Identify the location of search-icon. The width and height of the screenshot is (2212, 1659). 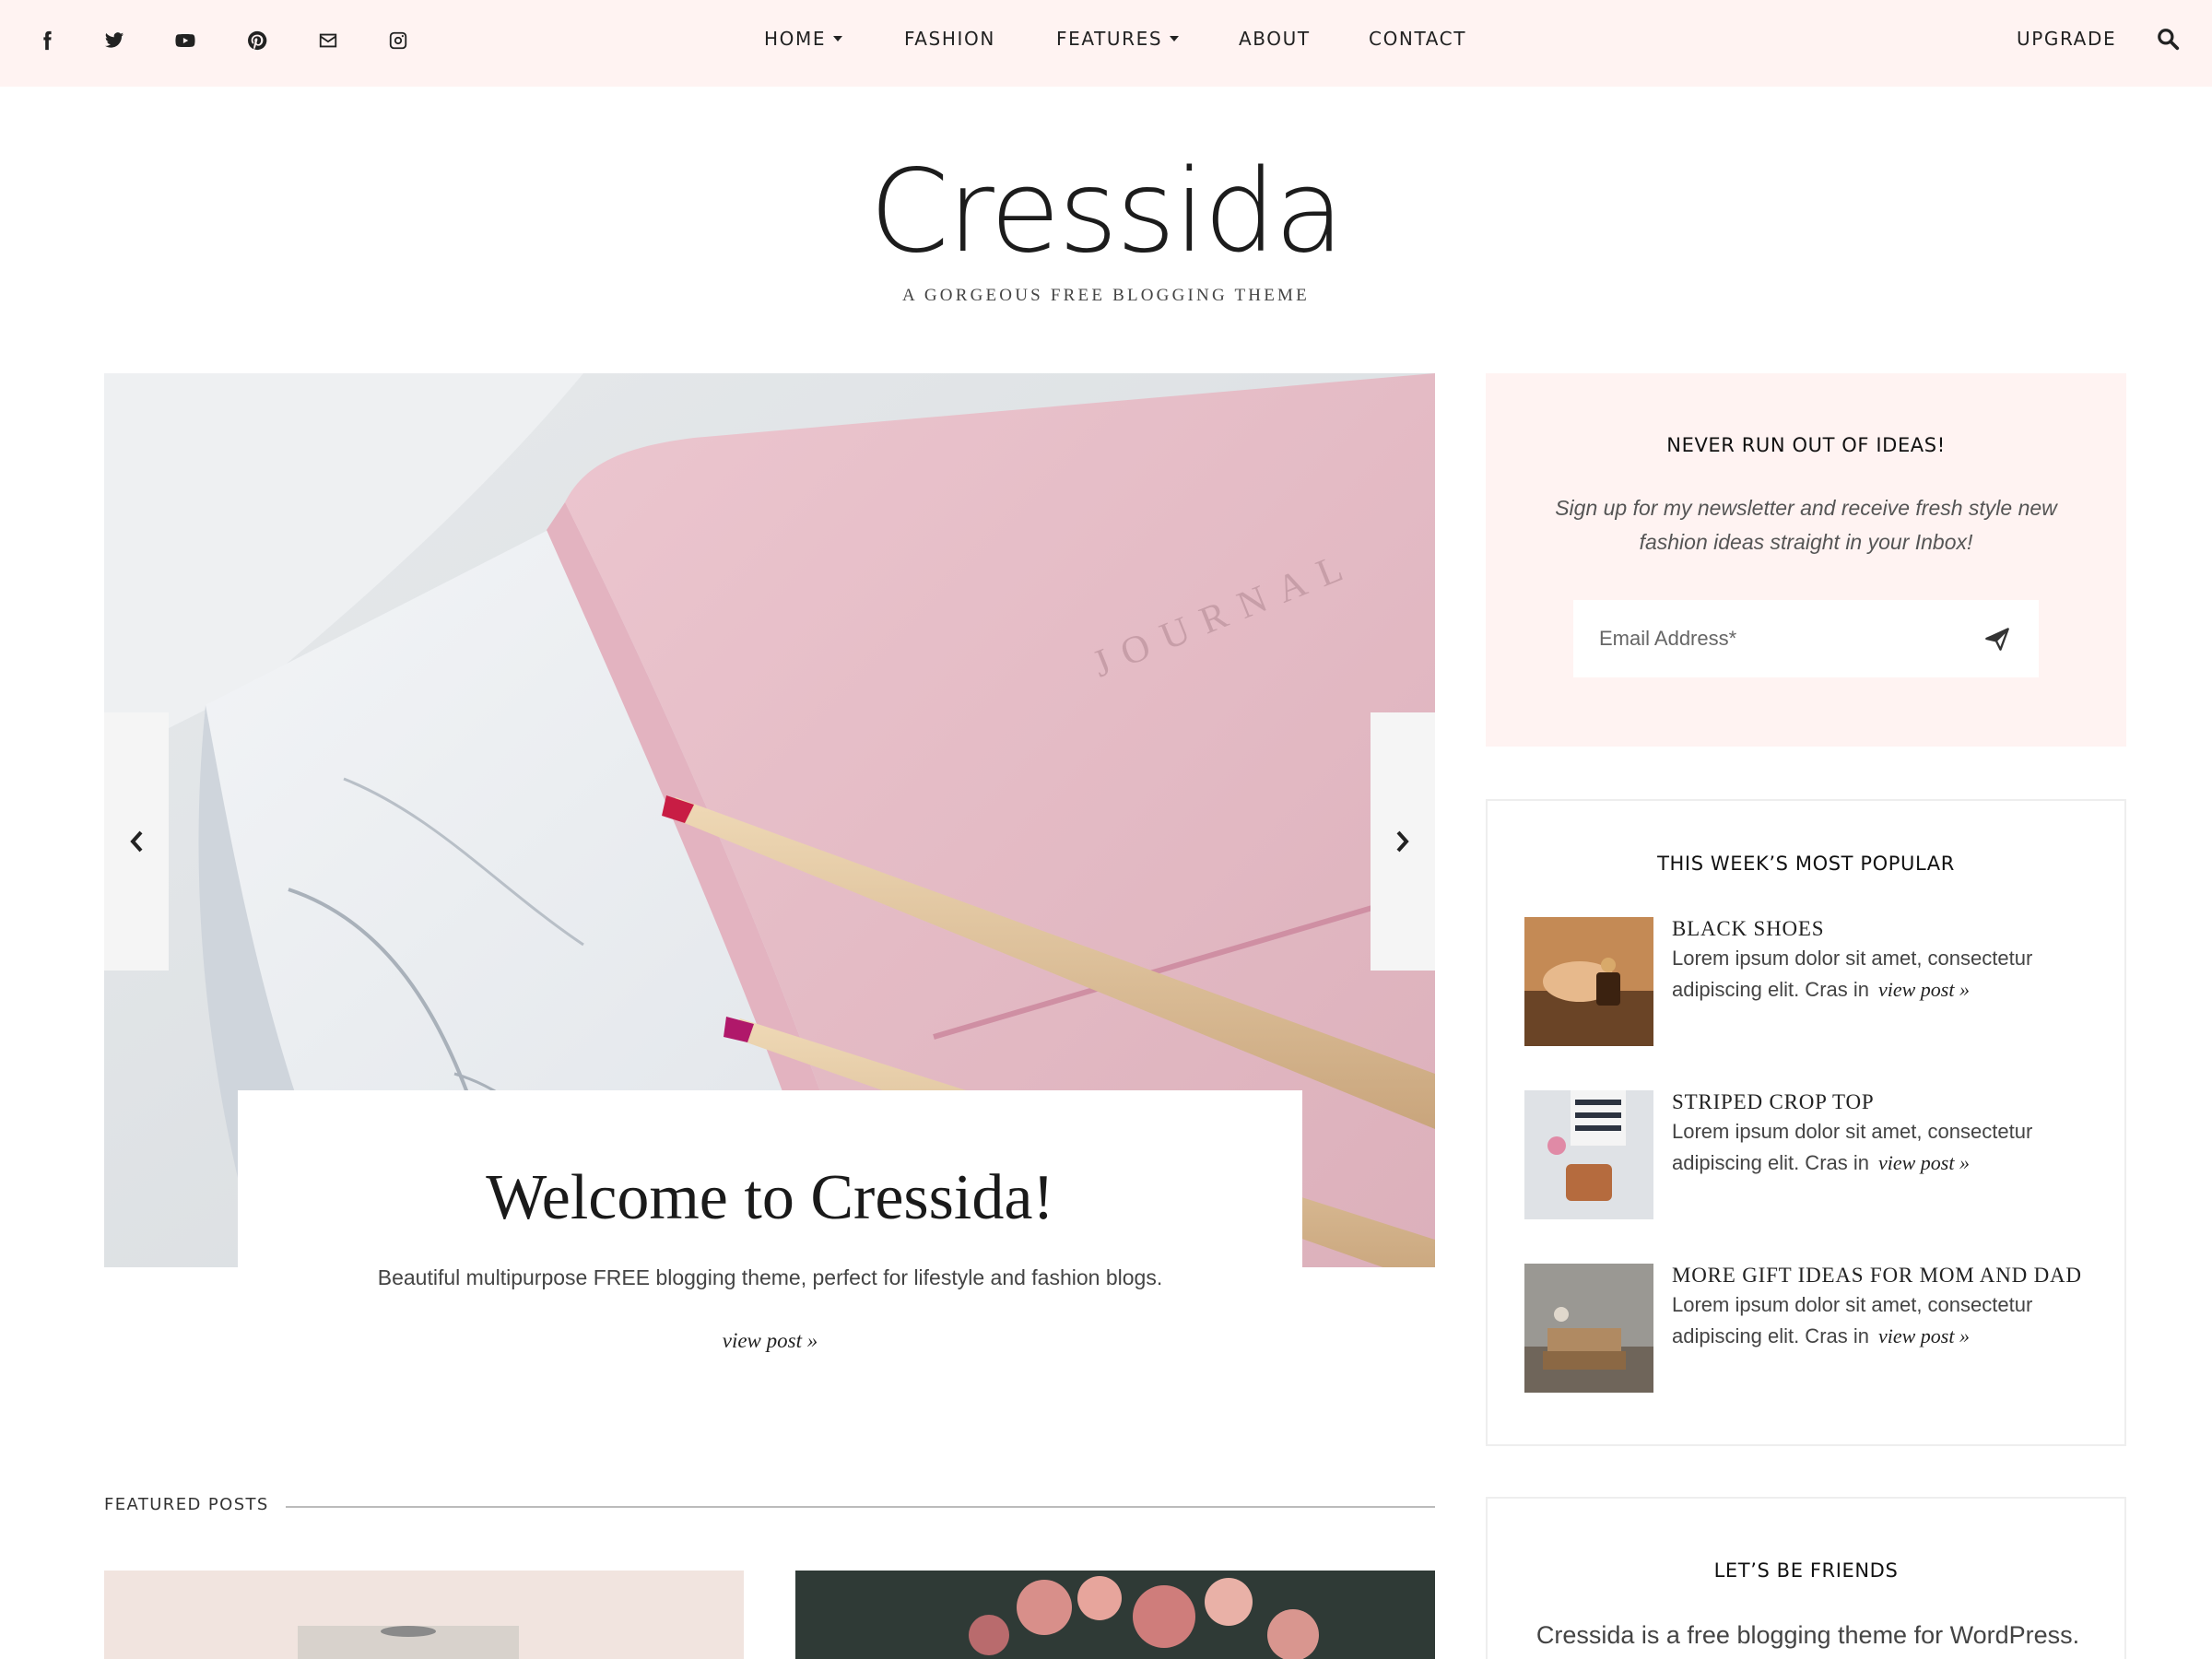
(2169, 40).